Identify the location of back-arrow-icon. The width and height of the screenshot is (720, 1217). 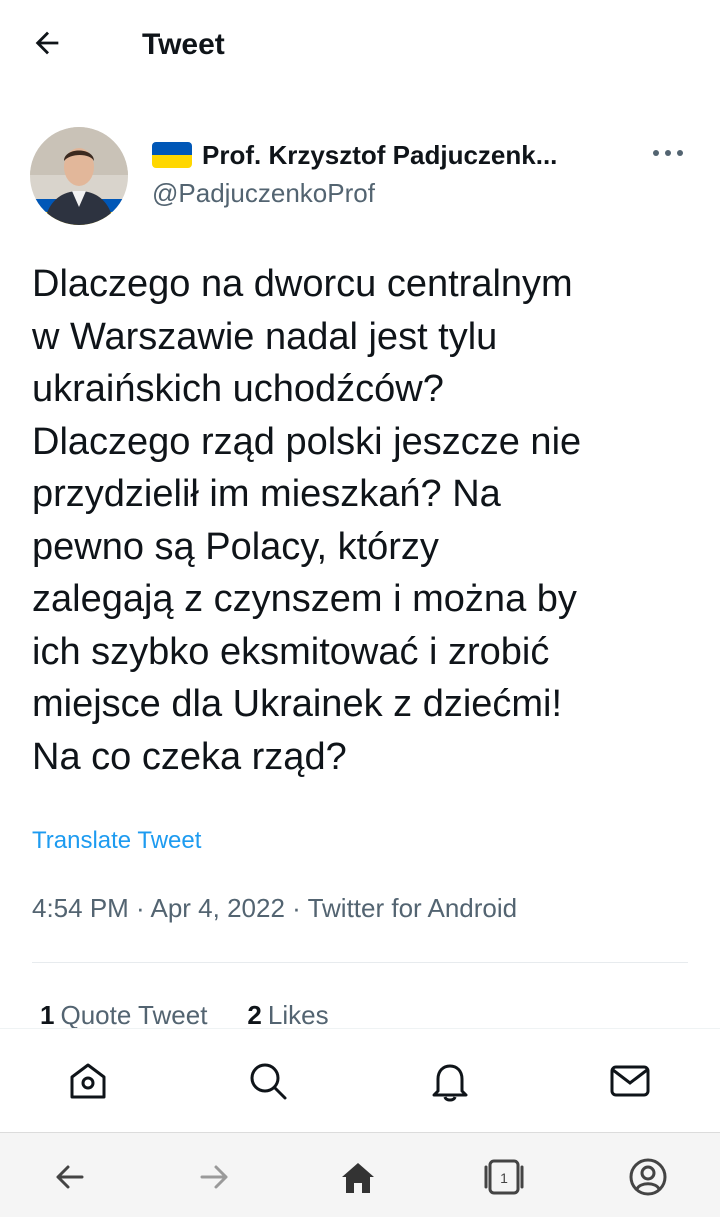
(70, 1177).